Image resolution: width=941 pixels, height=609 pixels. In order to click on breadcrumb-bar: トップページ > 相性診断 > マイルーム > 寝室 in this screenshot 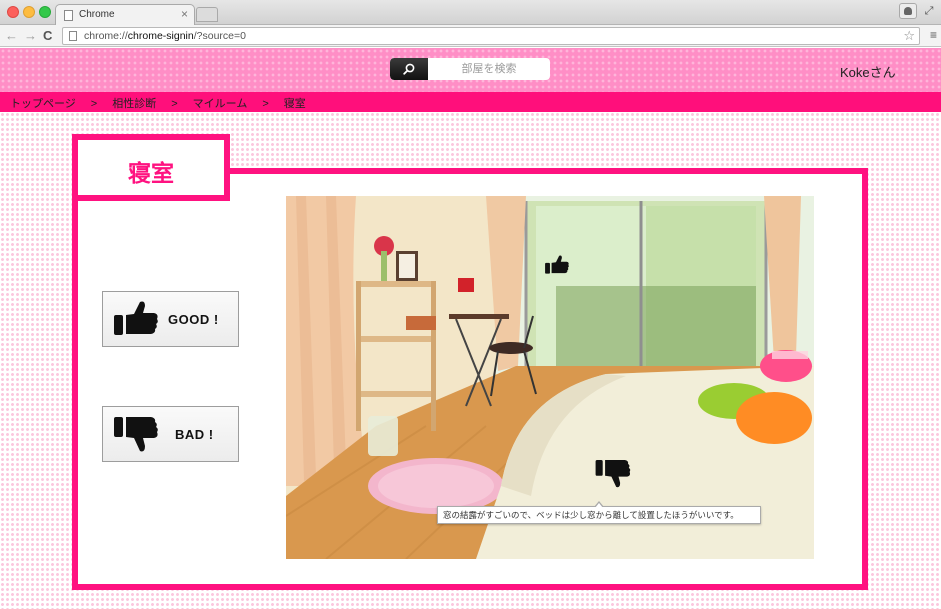, I will do `click(470, 102)`.